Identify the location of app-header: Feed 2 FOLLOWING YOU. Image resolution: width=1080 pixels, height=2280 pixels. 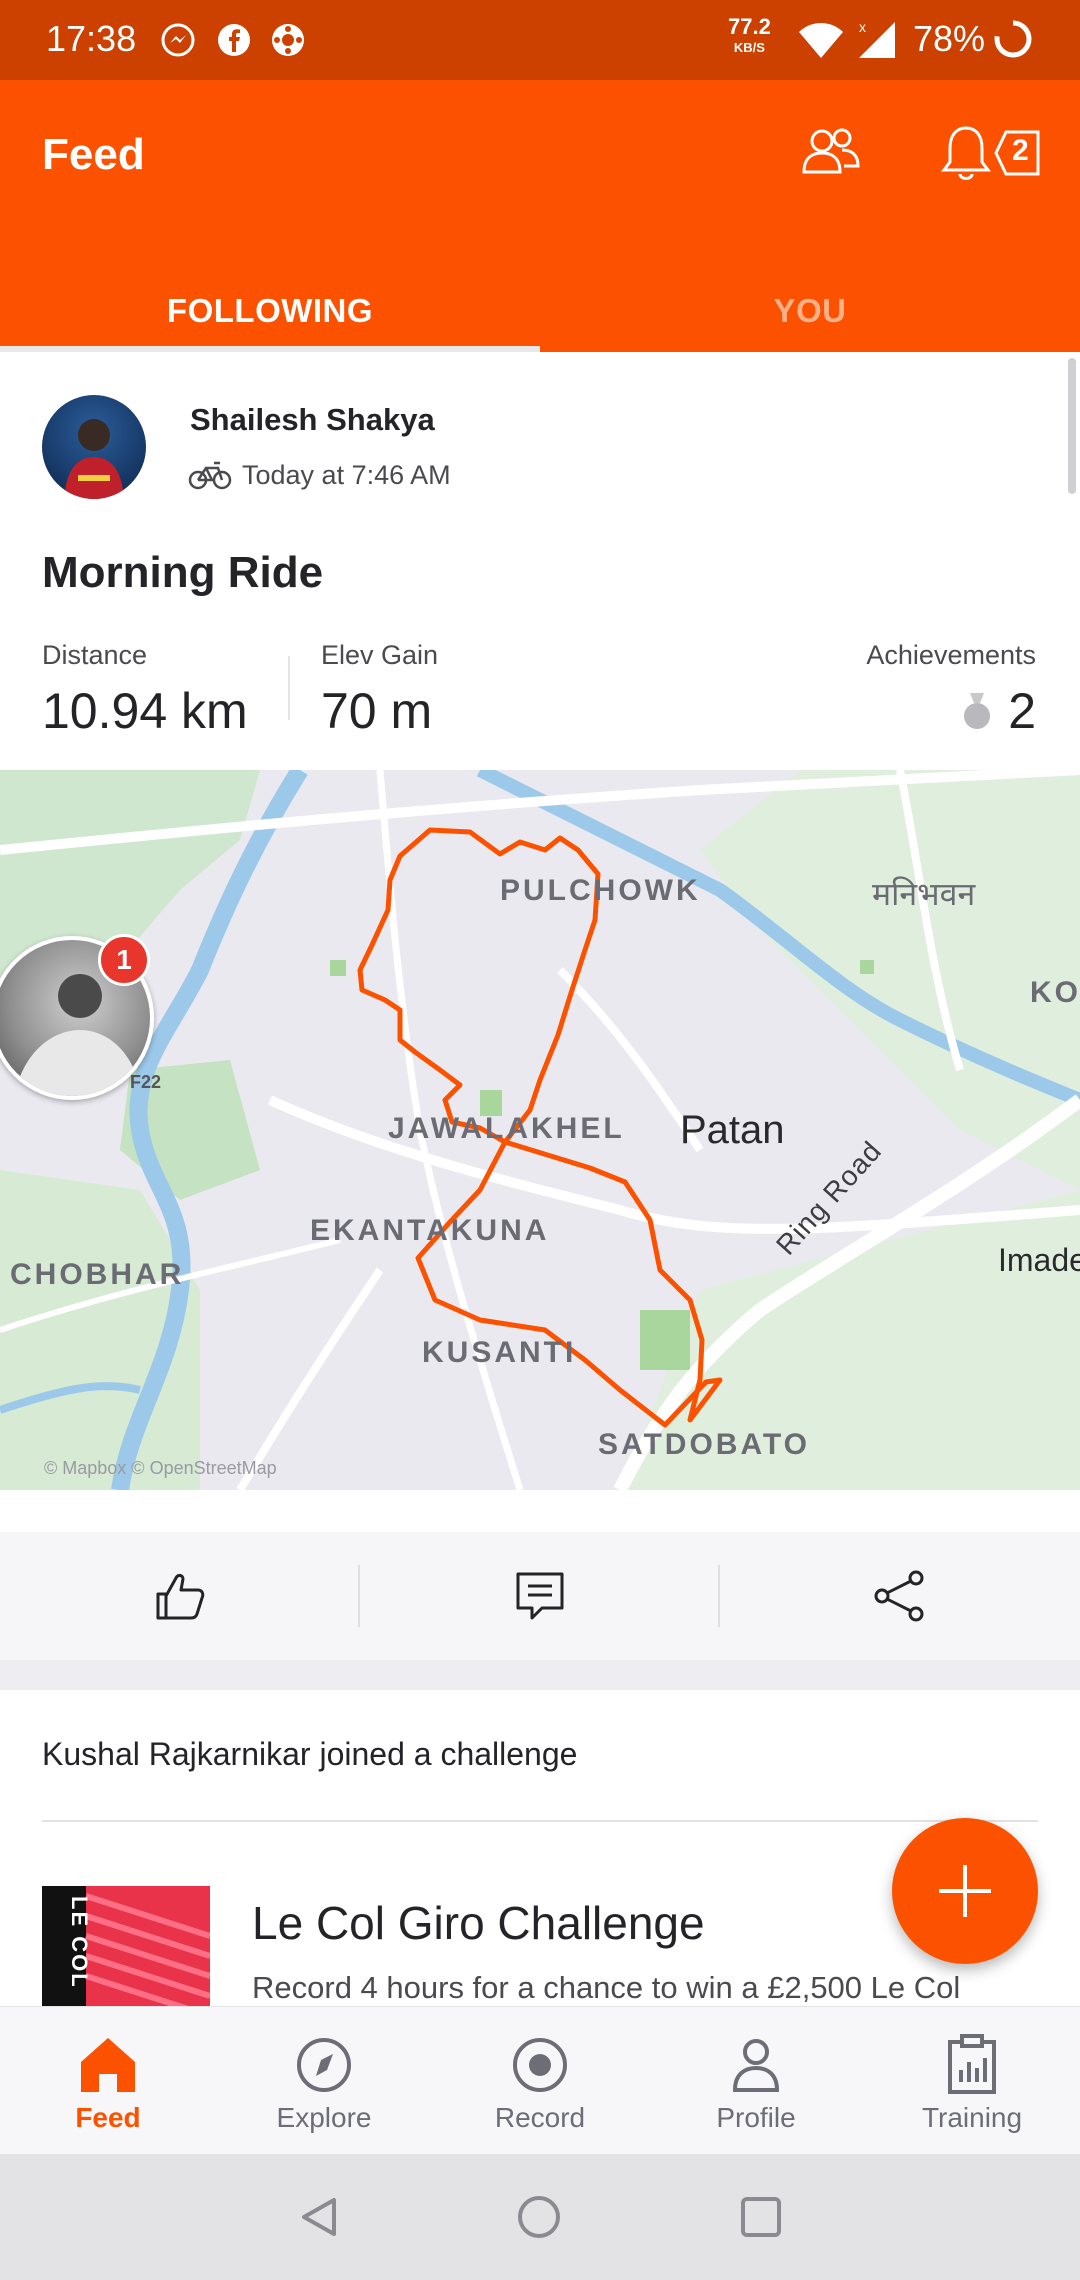
(540, 216).